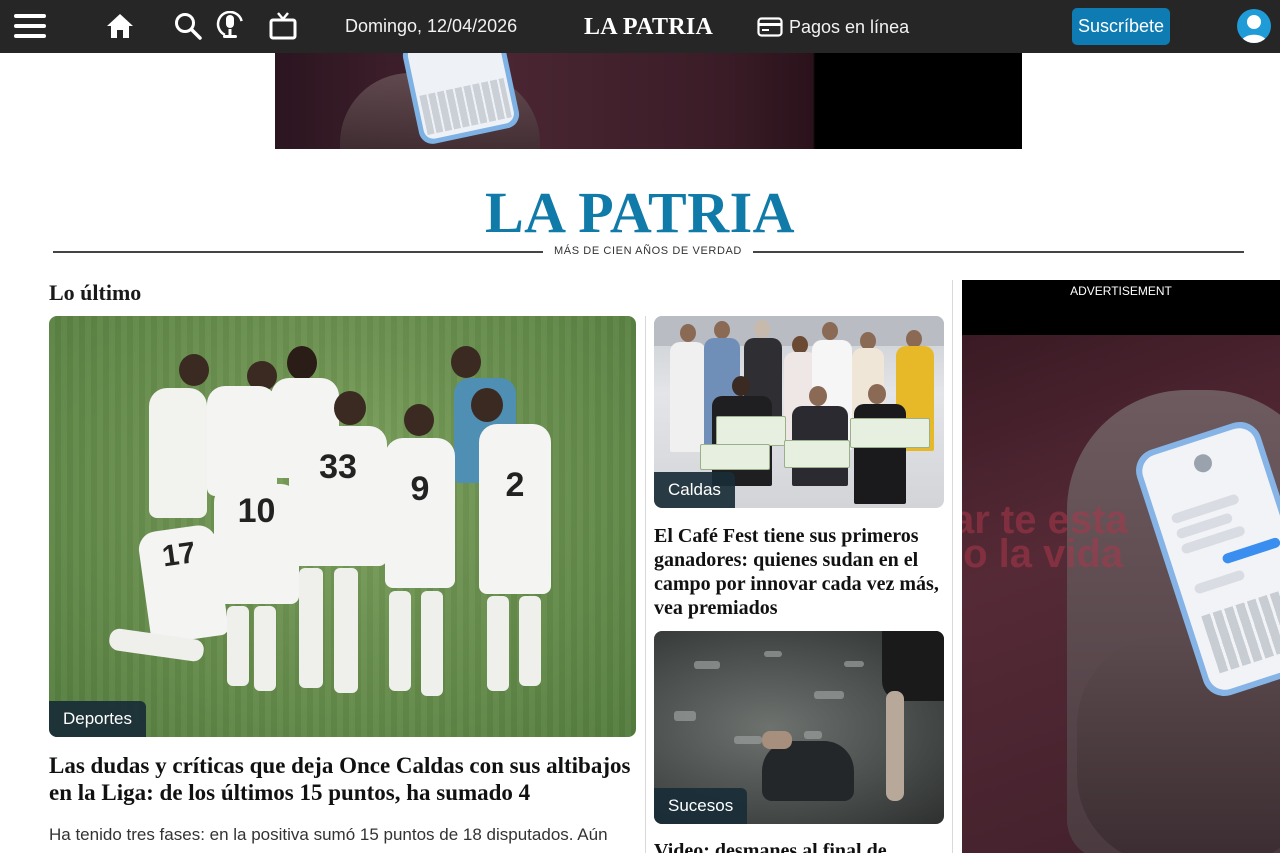  Describe the element at coordinates (256, 511) in the screenshot. I see `jersey-number: 10` at that location.